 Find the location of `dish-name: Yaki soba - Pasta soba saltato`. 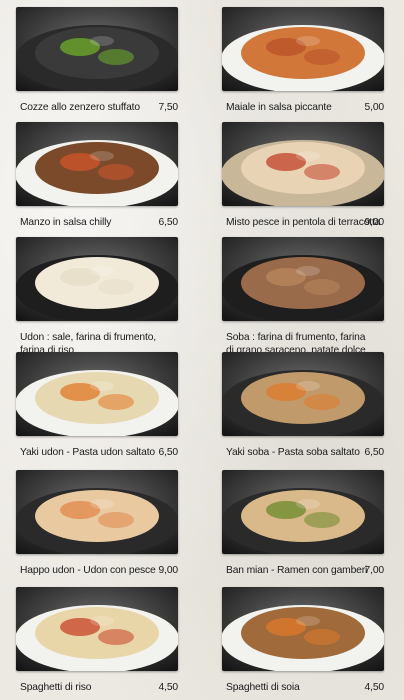

dish-name: Yaki soba - Pasta soba saltato is located at coordinates (293, 452).